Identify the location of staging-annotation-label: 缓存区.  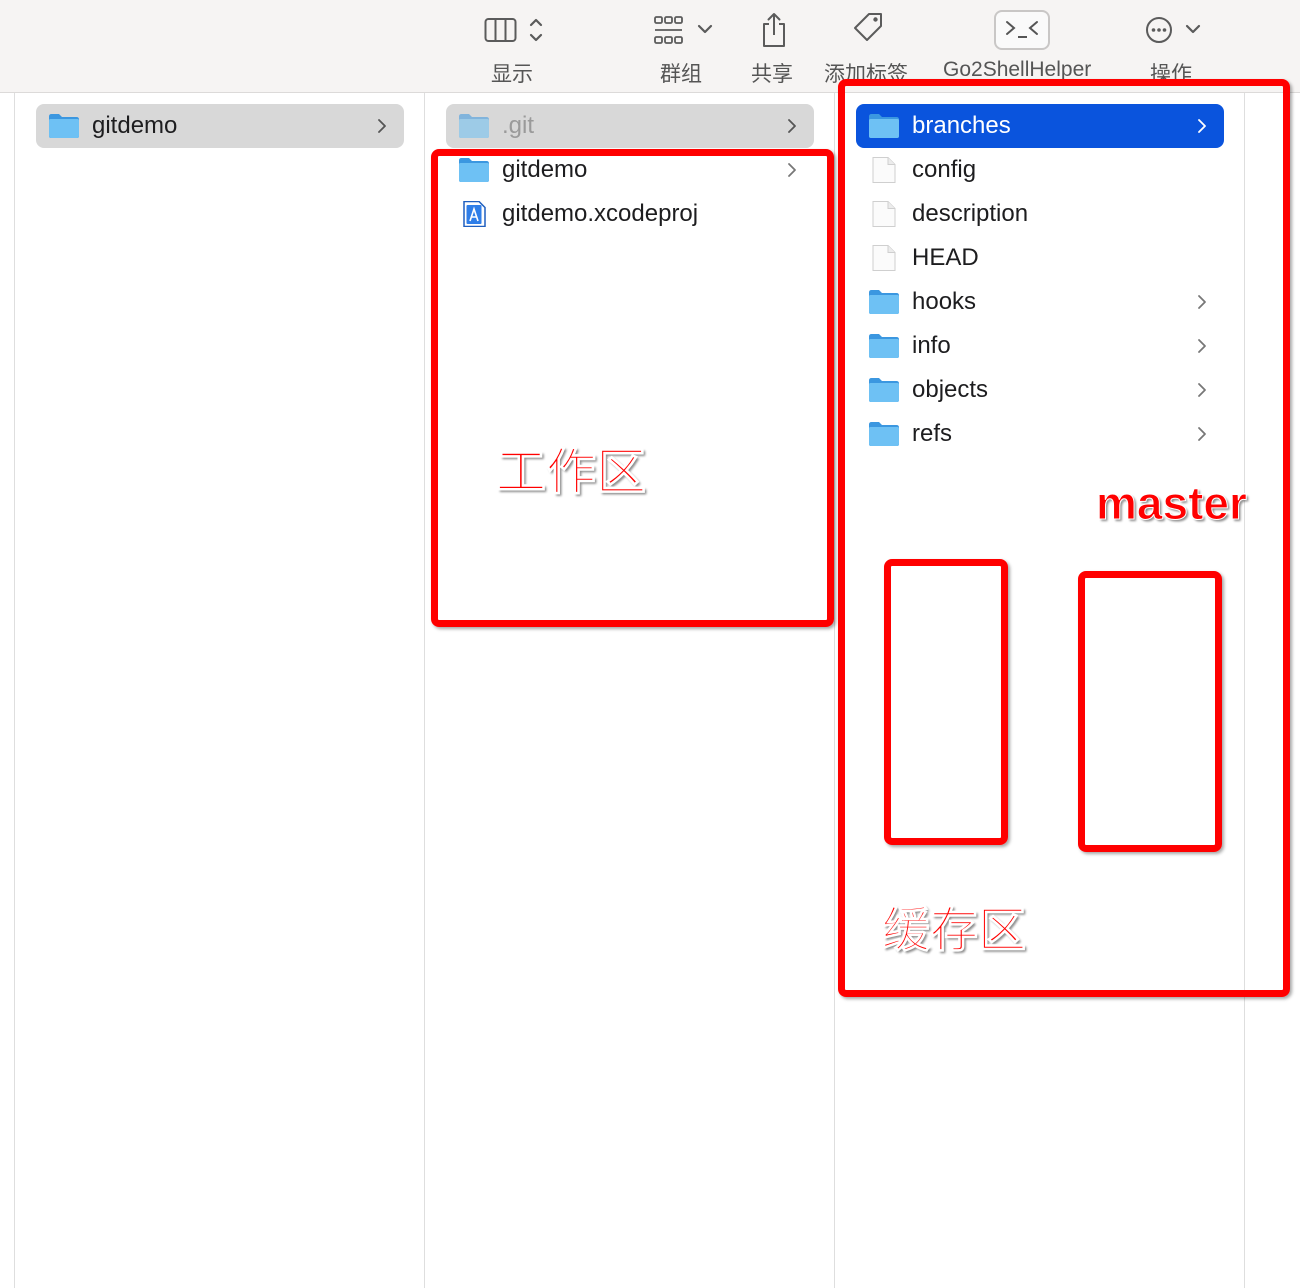
(954, 931).